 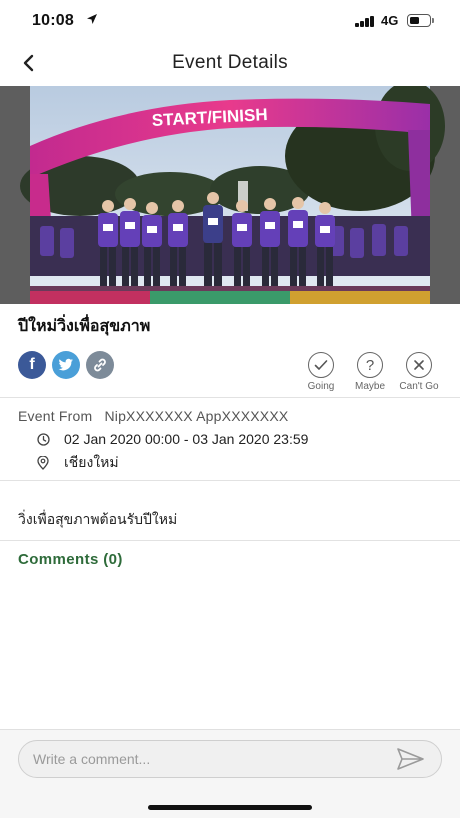 I want to click on link-icon, so click(x=100, y=365).